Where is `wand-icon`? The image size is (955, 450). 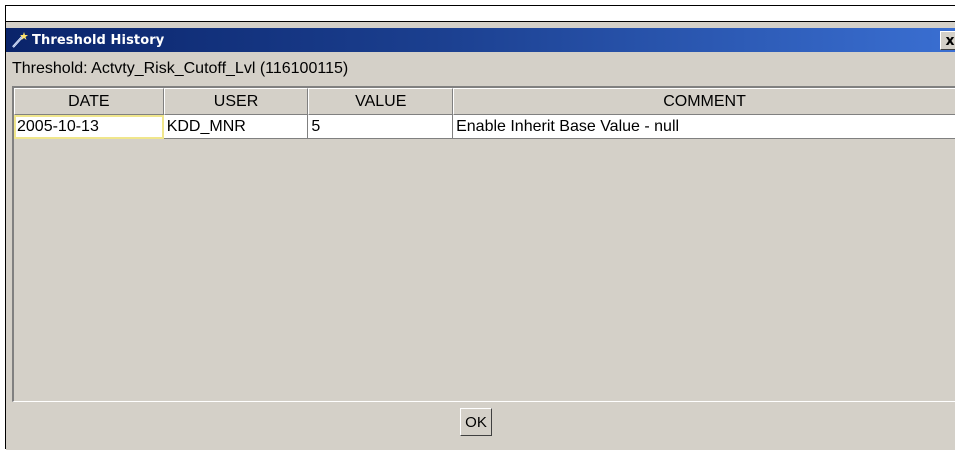
wand-icon is located at coordinates (20, 40).